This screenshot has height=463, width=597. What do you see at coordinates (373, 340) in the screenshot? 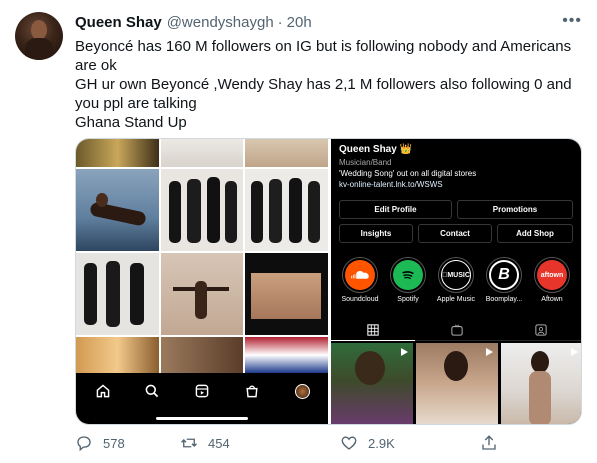
I see `active-tab-indicator` at bounding box center [373, 340].